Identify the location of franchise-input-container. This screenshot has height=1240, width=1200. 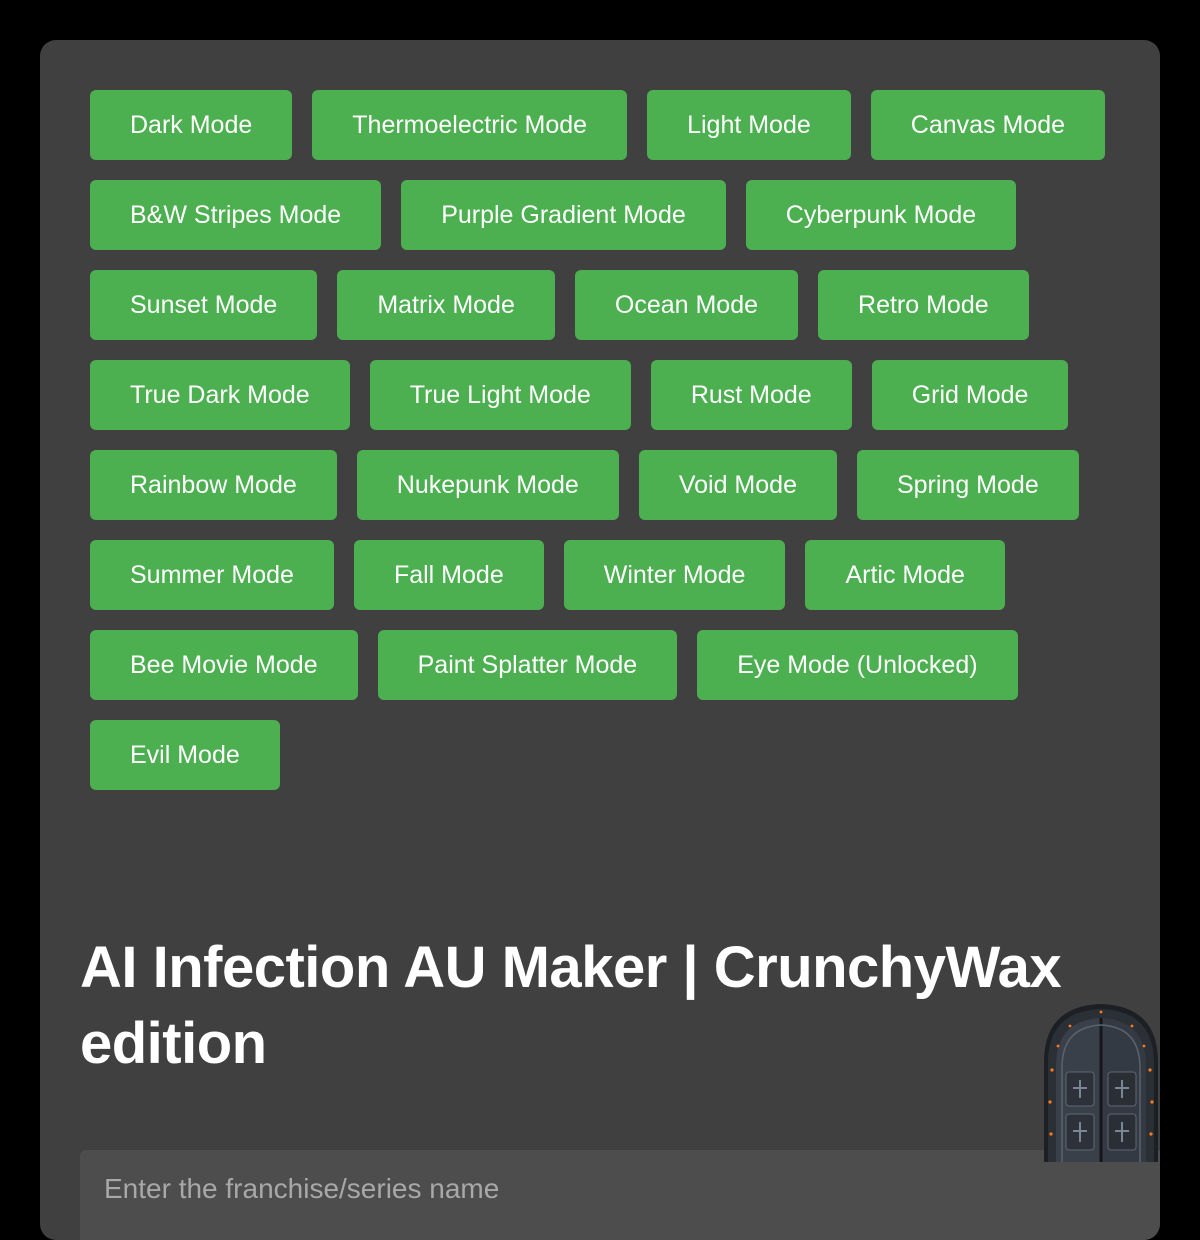
(620, 1195).